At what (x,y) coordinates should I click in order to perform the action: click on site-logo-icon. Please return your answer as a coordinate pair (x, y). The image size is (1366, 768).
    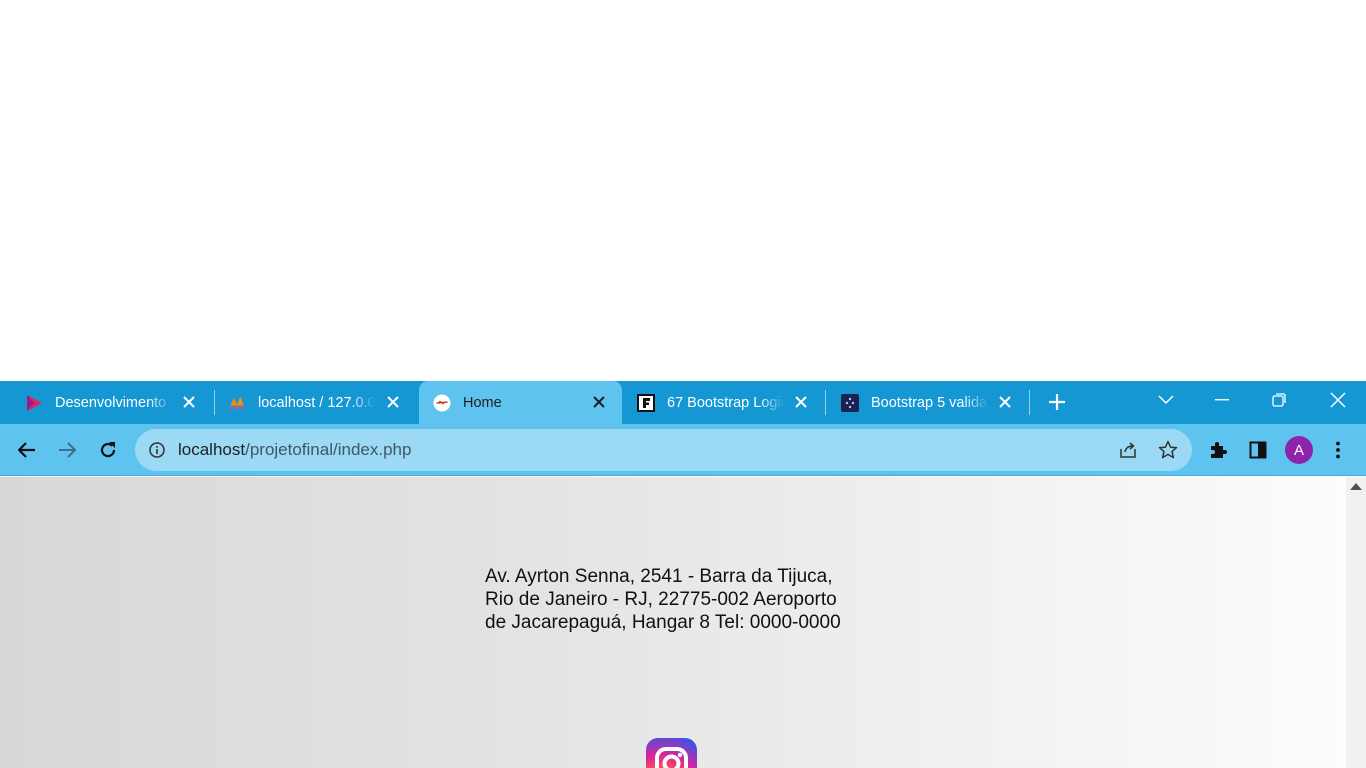
    Looking at the image, I should click on (442, 402).